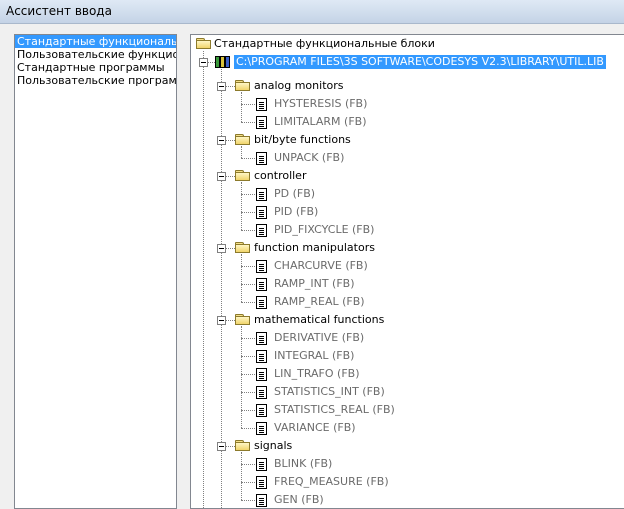 Image resolution: width=624 pixels, height=509 pixels. Describe the element at coordinates (314, 248) in the screenshot. I see `tree-group-label: function manipulators` at that location.